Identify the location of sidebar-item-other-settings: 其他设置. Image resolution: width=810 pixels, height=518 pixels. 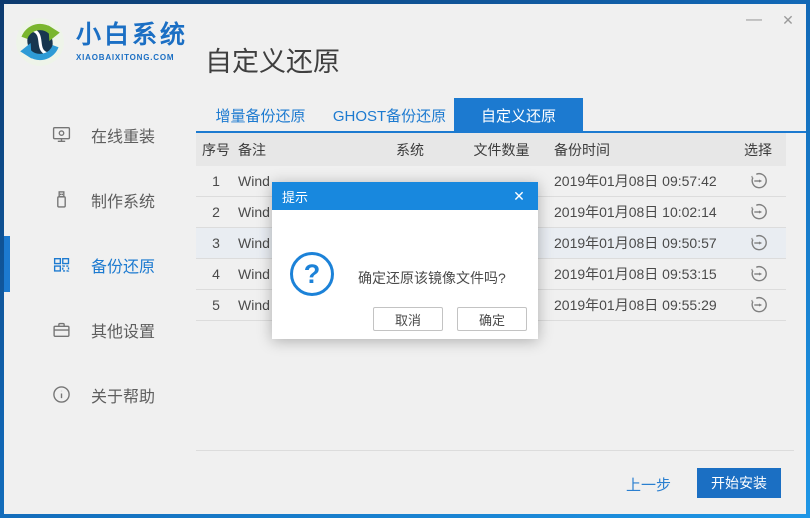
(97, 329).